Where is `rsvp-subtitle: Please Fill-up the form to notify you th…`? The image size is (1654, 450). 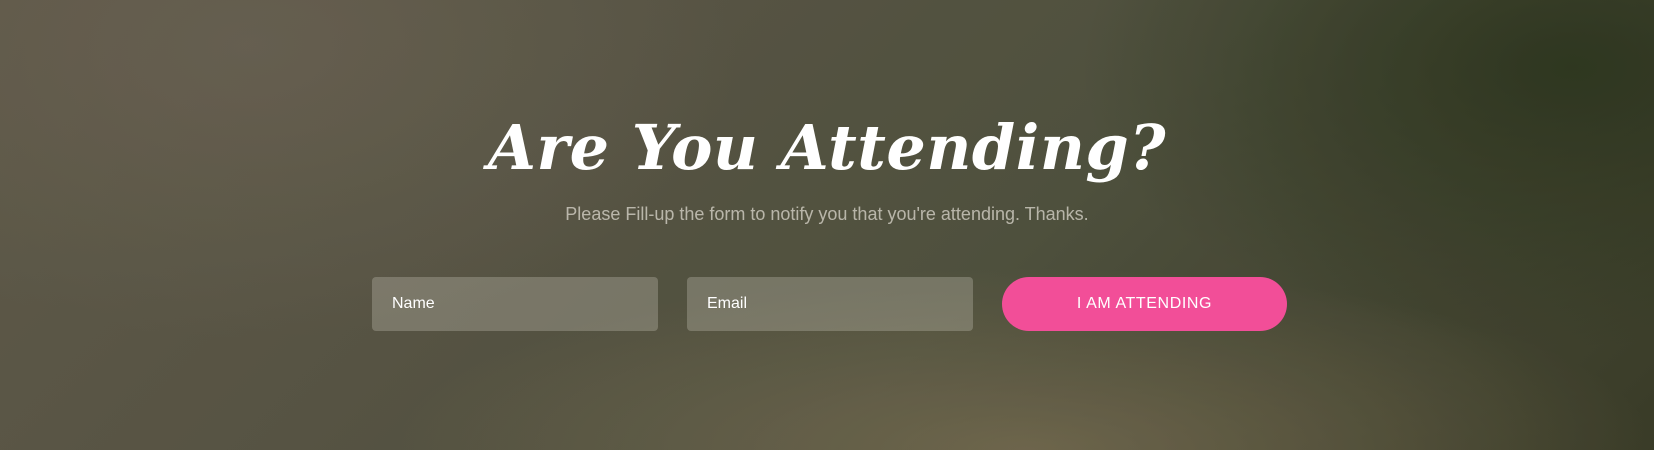
rsvp-subtitle: Please Fill-up the form to notify you th… is located at coordinates (827, 214).